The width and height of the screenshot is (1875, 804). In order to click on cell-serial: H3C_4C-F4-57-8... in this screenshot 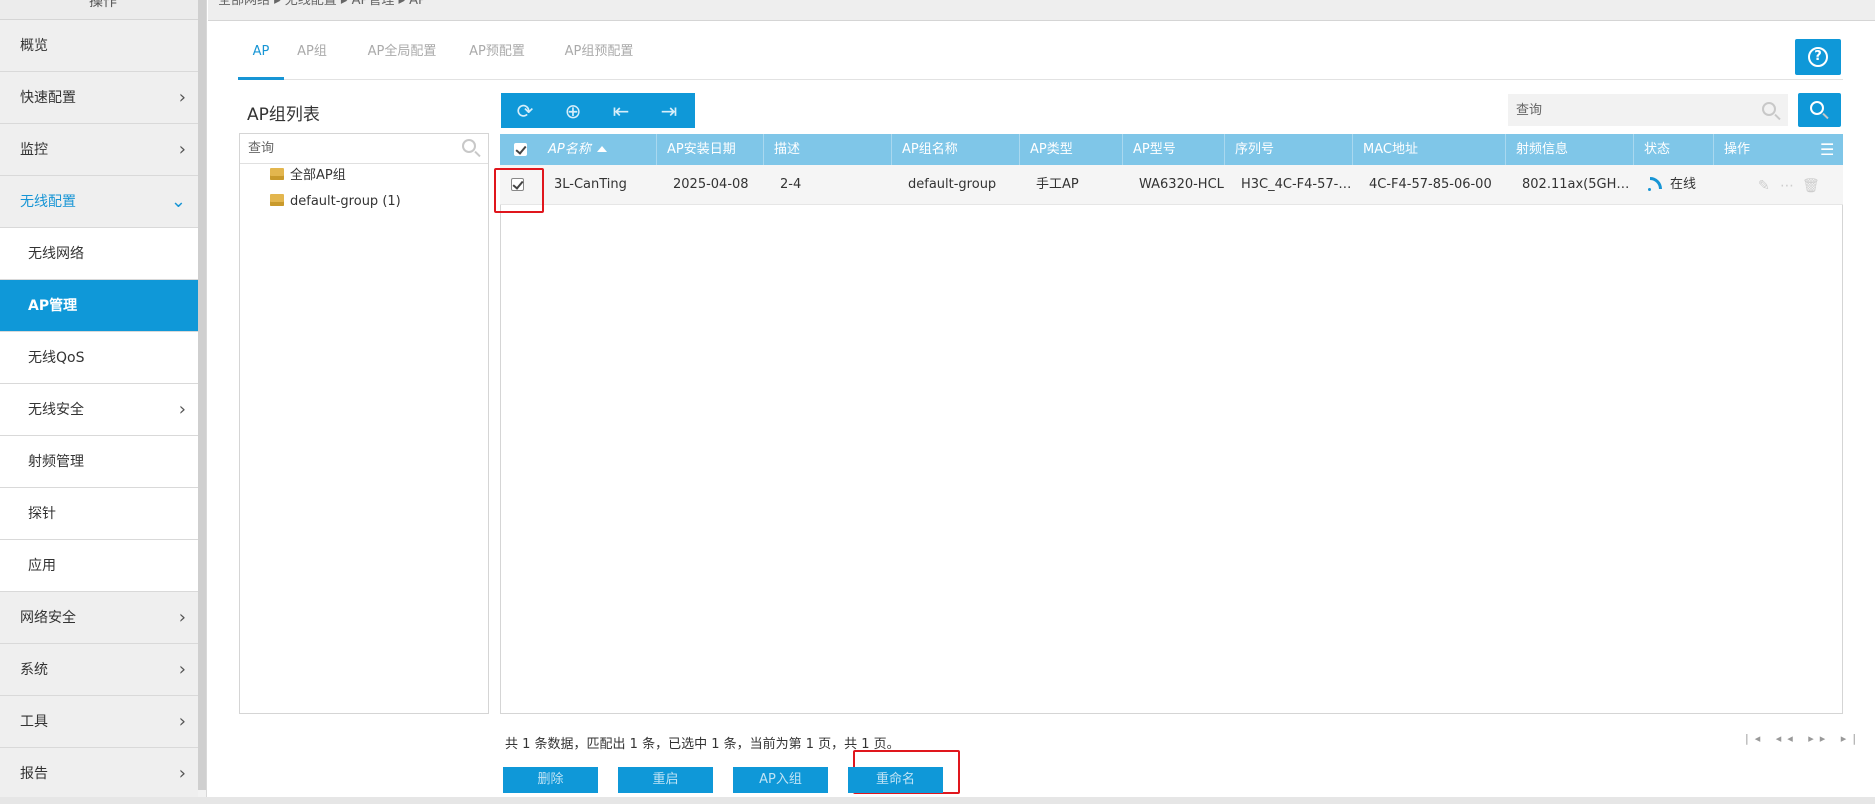, I will do `click(1297, 184)`.